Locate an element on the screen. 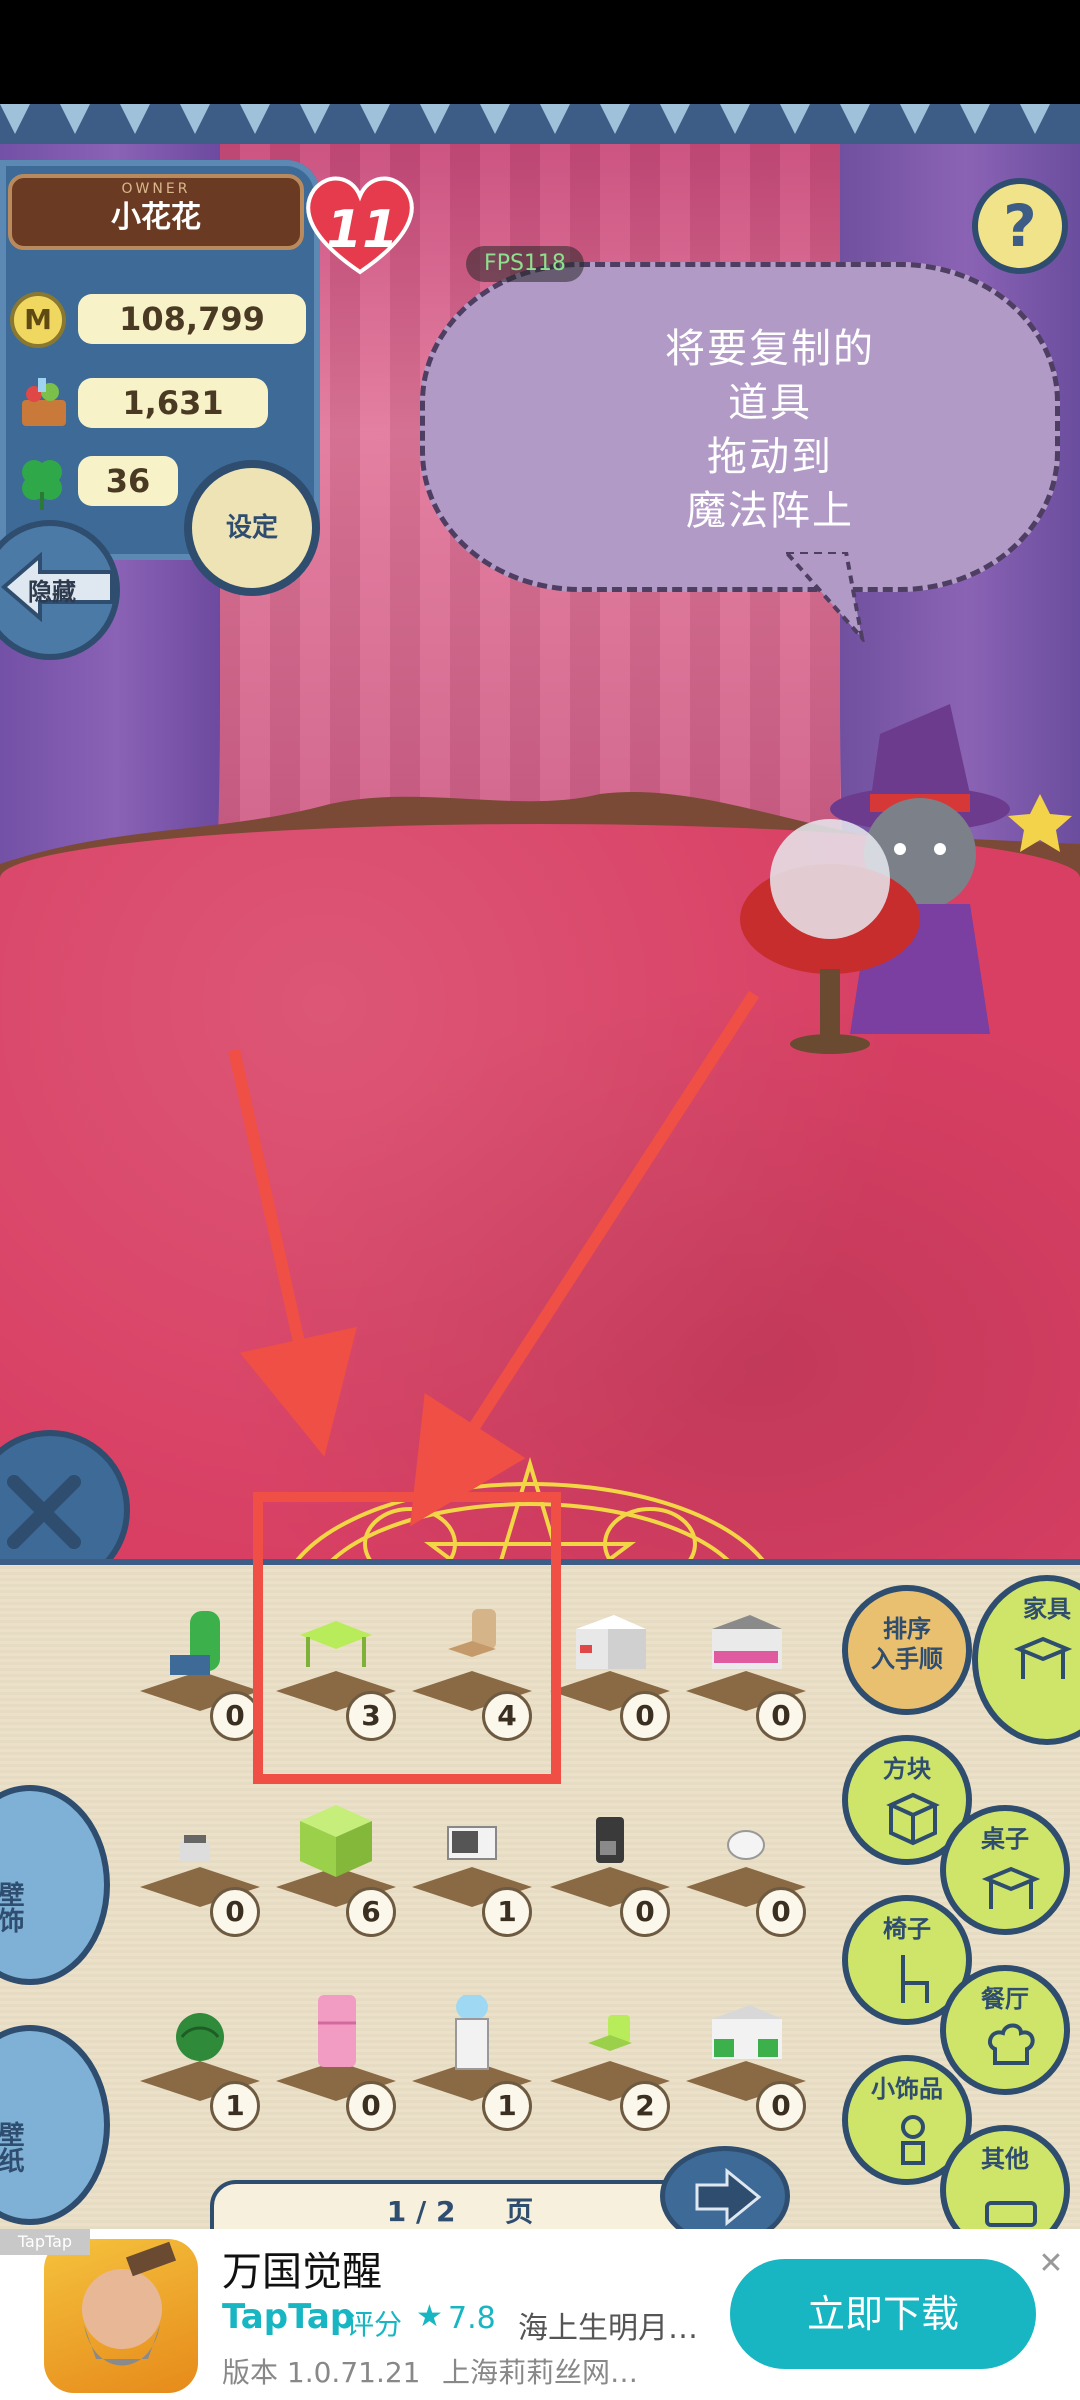  side-tab-label: 壁纸 is located at coordinates (12, 2147).